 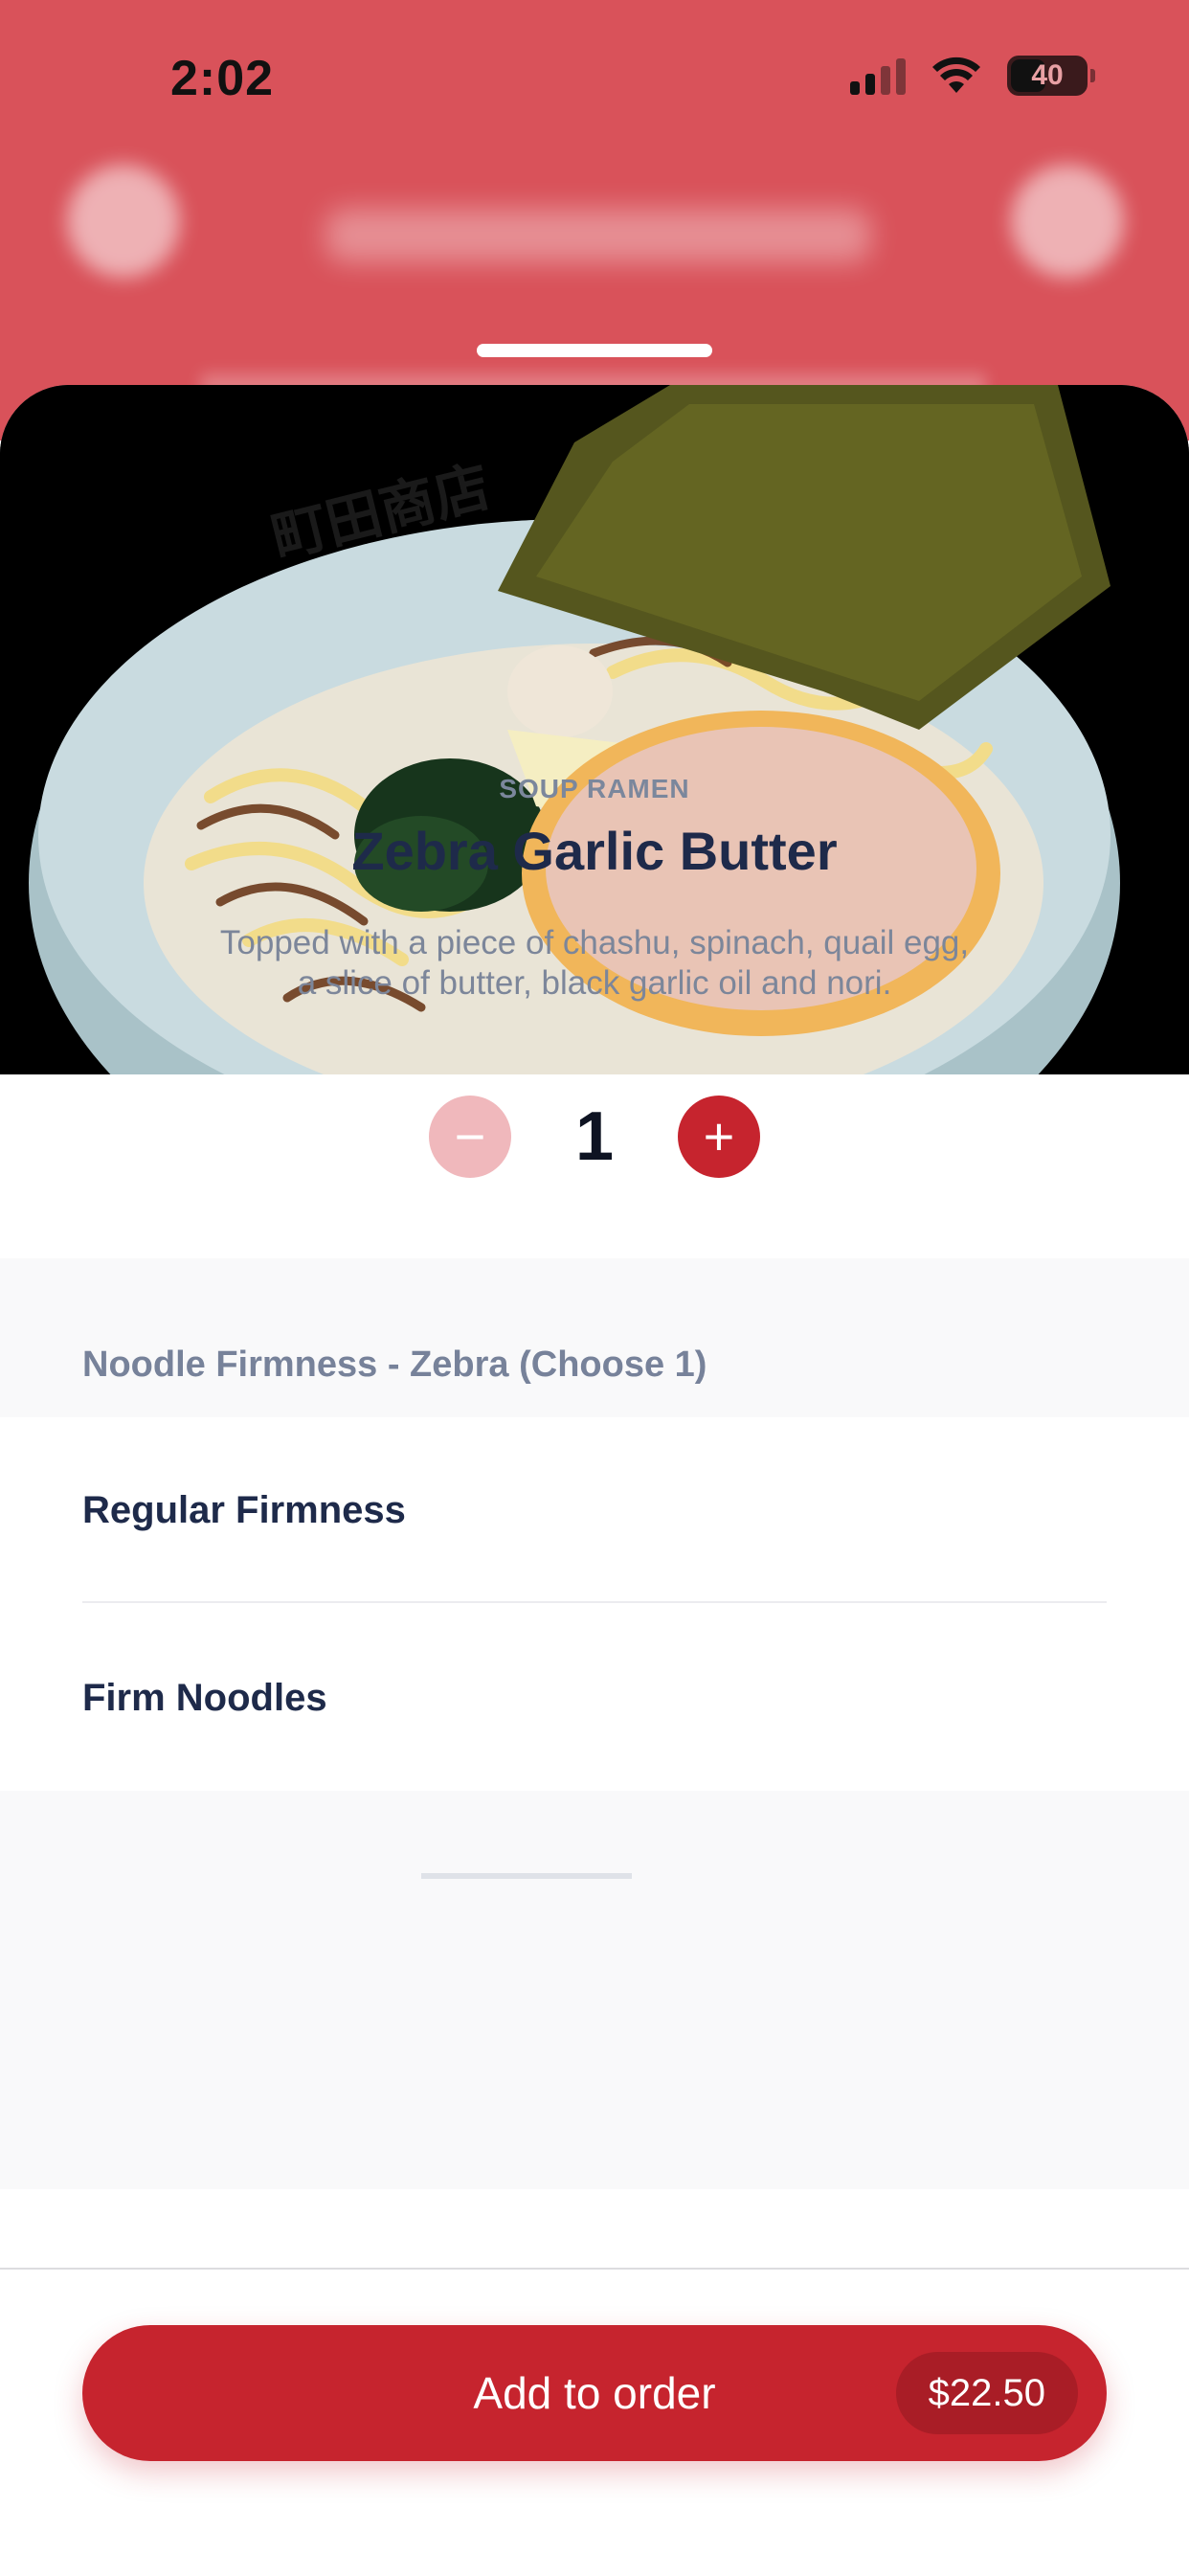 What do you see at coordinates (594, 851) in the screenshot?
I see `item-title: Zebra Garlic Butter` at bounding box center [594, 851].